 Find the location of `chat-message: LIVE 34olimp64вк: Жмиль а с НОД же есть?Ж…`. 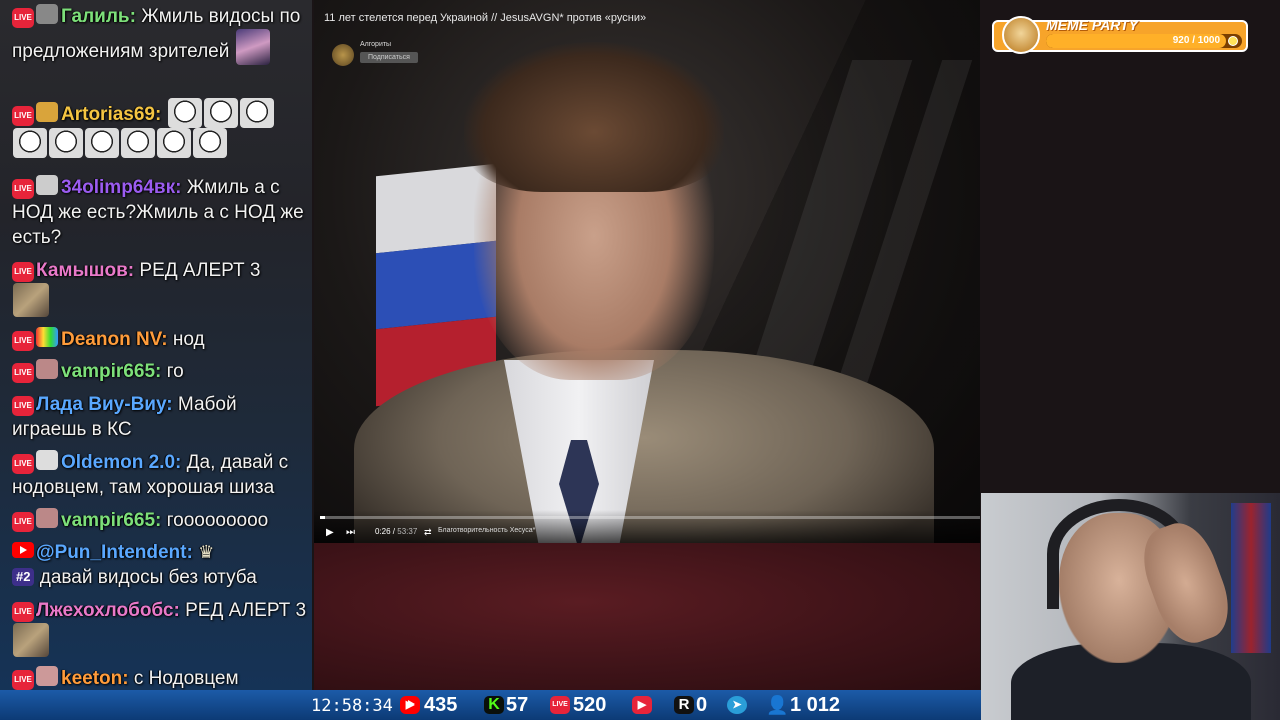

chat-message: LIVE 34olimp64вк: Жмиль а с НОД же есть?Ж… is located at coordinates (160, 212).